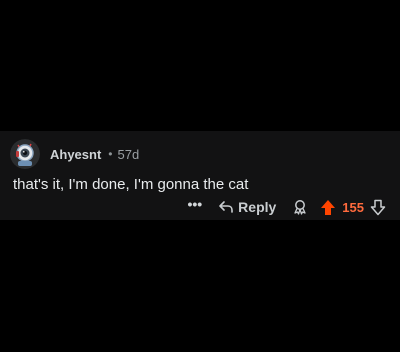 This screenshot has height=352, width=400. I want to click on more-options-button: •••, so click(194, 204).